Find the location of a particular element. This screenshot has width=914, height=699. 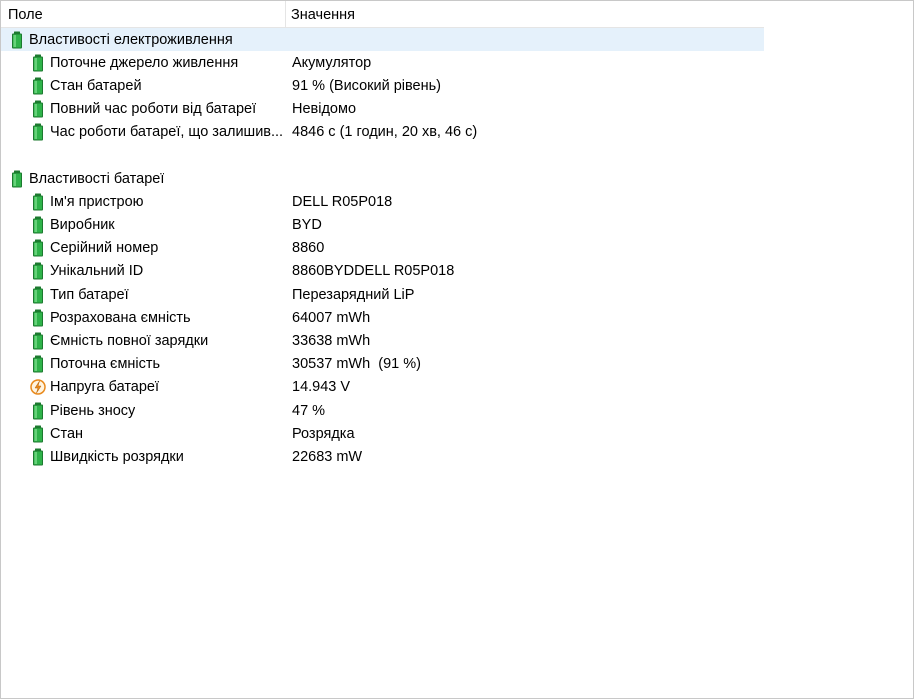

group-row-power-properties: Властивості електроживлення is located at coordinates (382, 40).